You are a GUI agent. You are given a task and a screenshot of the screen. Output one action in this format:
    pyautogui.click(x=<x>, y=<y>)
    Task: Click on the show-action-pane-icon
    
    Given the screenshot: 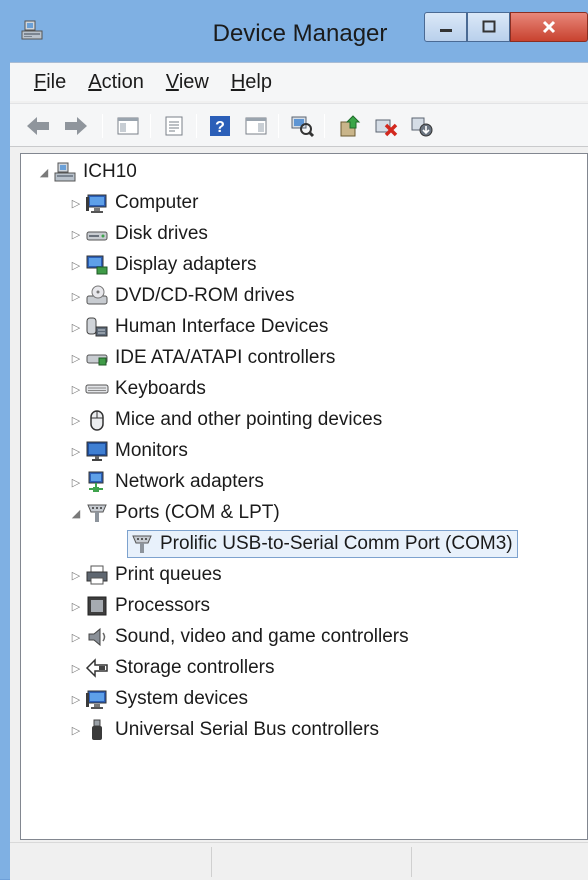 What is the action you would take?
    pyautogui.click(x=256, y=126)
    